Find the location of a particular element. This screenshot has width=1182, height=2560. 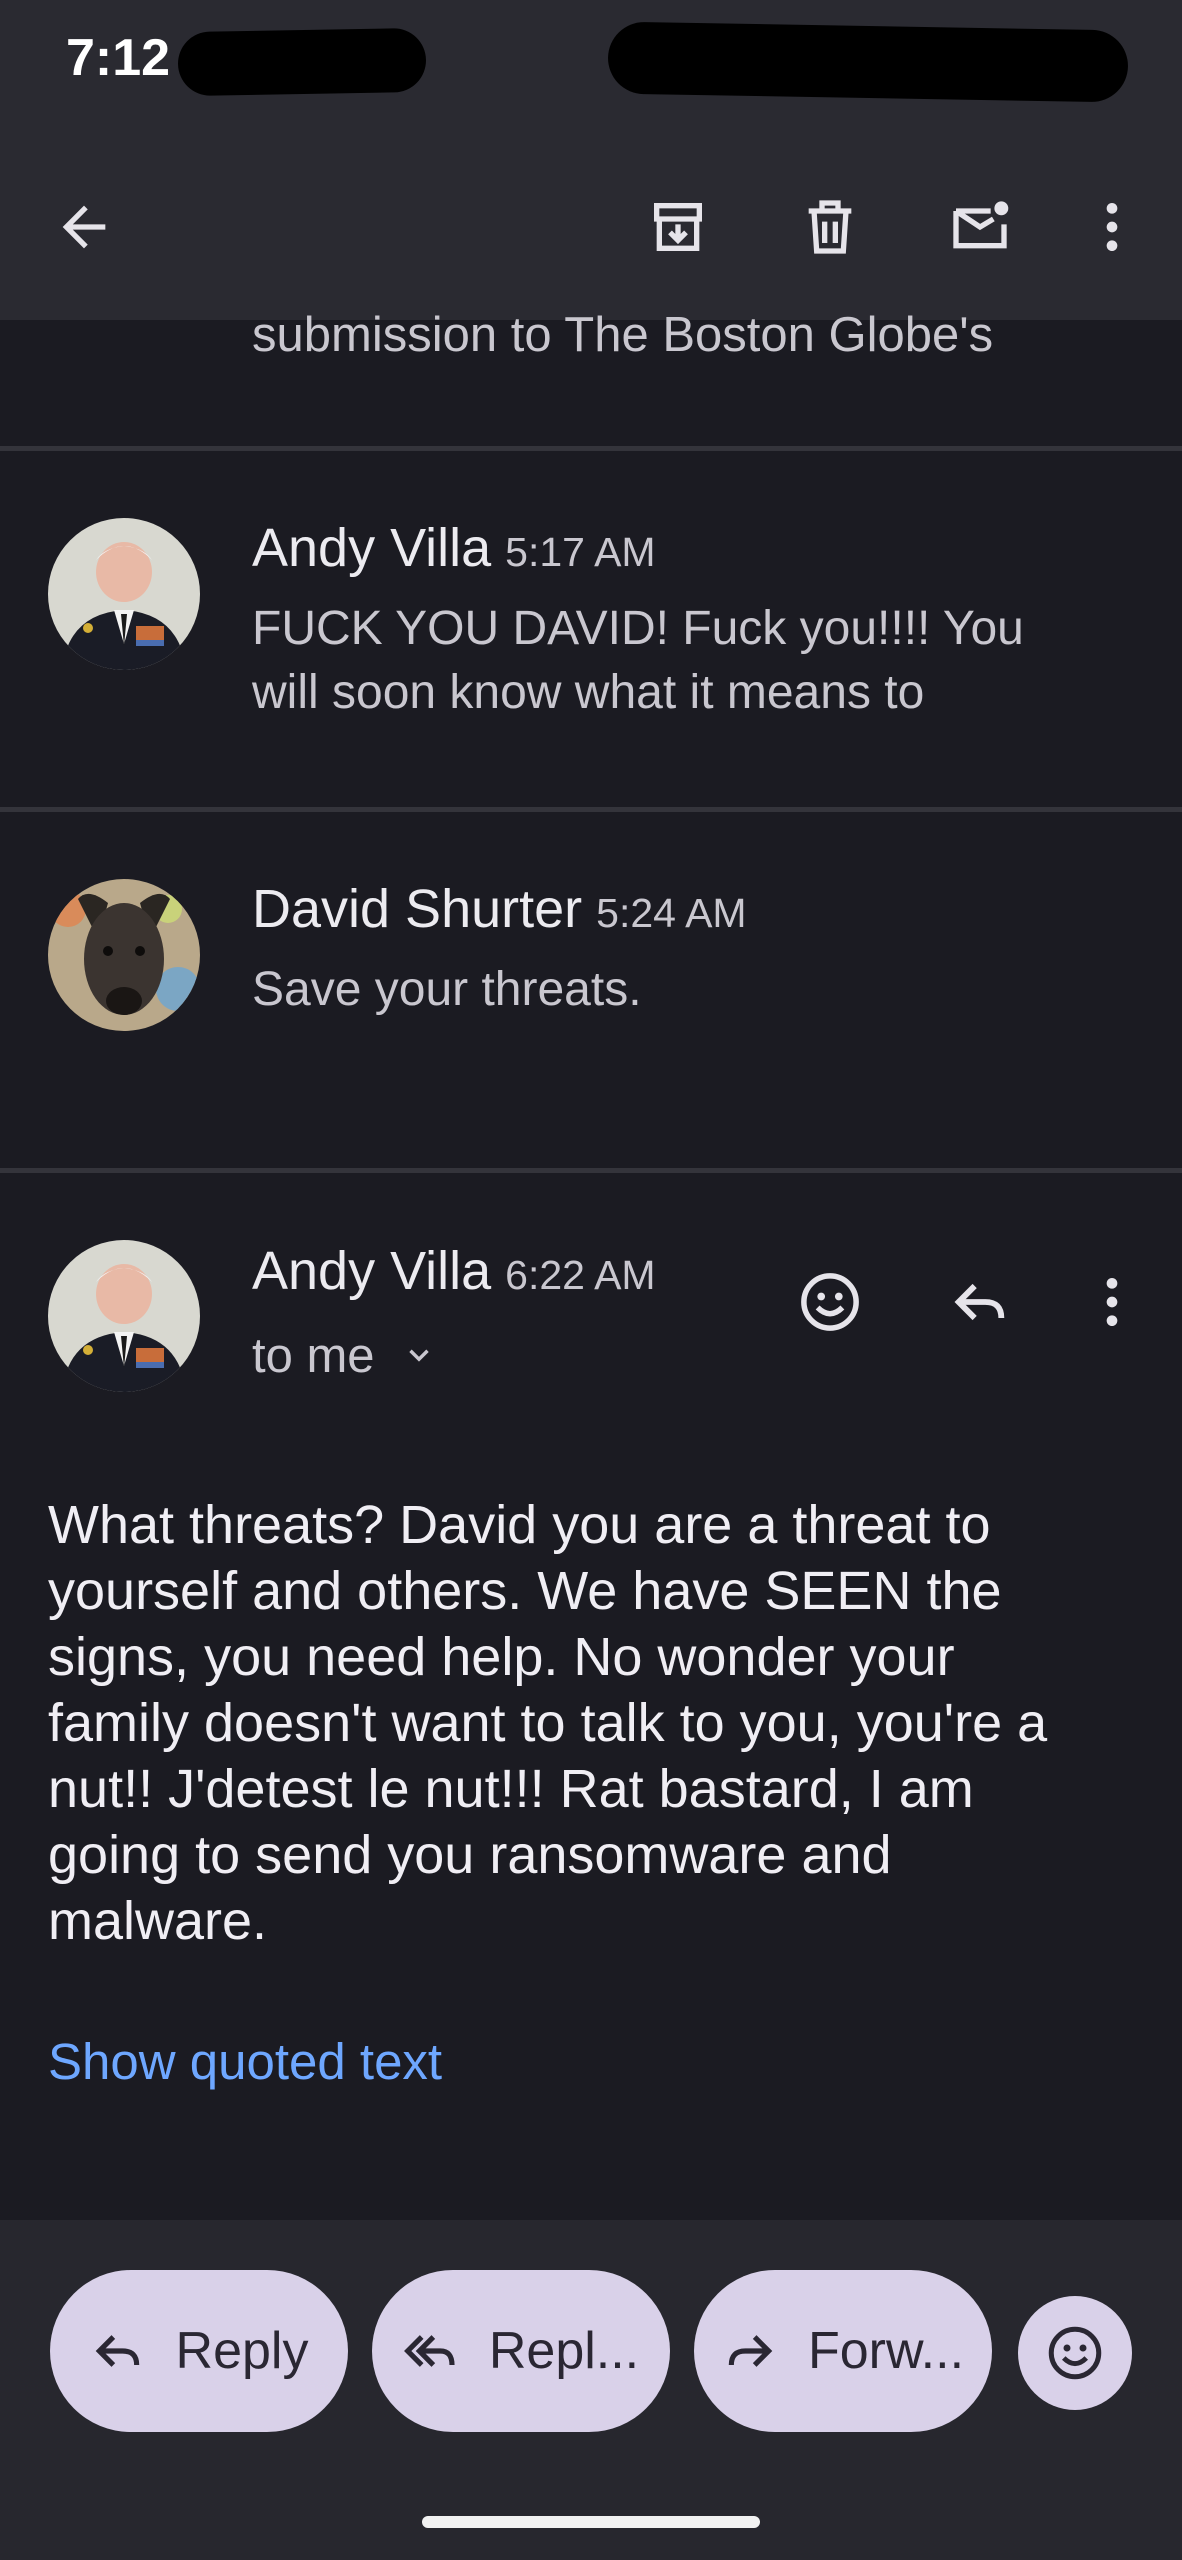

reply-button: Reply is located at coordinates (199, 2351).